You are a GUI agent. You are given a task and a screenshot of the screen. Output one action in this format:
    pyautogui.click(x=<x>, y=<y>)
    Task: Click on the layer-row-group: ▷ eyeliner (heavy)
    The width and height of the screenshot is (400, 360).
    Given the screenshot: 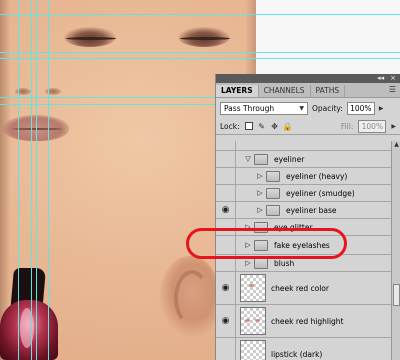 What is the action you would take?
    pyautogui.click(x=303, y=176)
    